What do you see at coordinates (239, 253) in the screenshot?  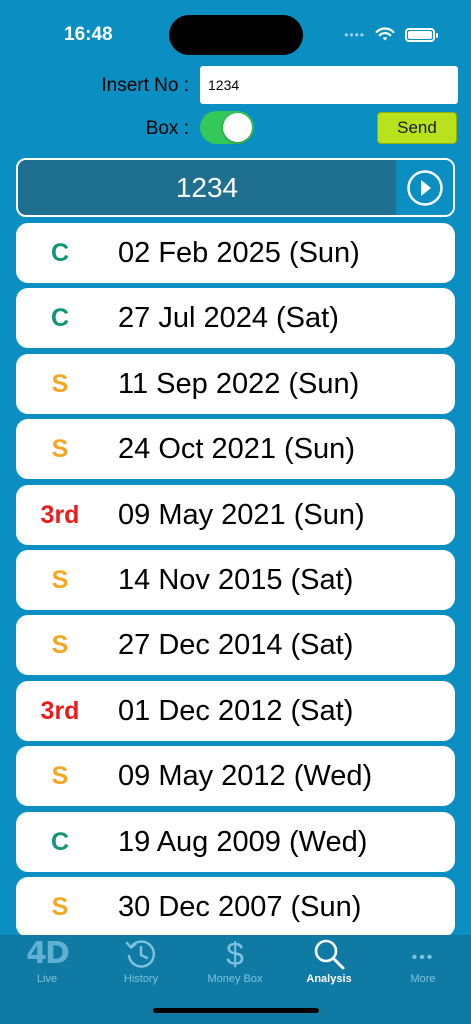 I see `draw-date: 02 Feb 2025 (Sun)` at bounding box center [239, 253].